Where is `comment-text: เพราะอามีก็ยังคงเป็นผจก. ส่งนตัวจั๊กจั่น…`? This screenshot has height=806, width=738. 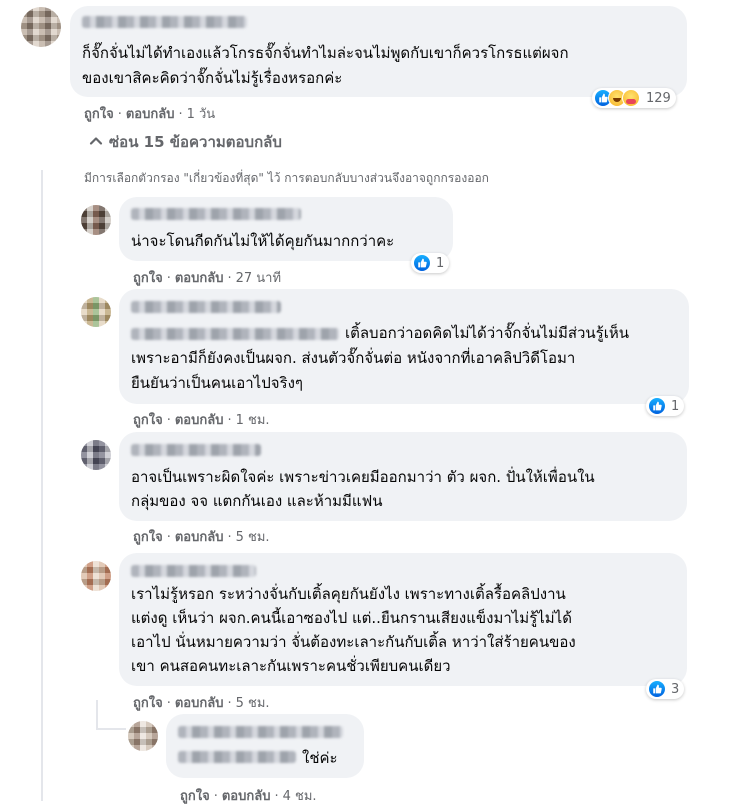
comment-text: เพราะอามีก็ยังคงเป็นผจก. ส่งนตัวจั๊กจั่น… is located at coordinates (353, 358).